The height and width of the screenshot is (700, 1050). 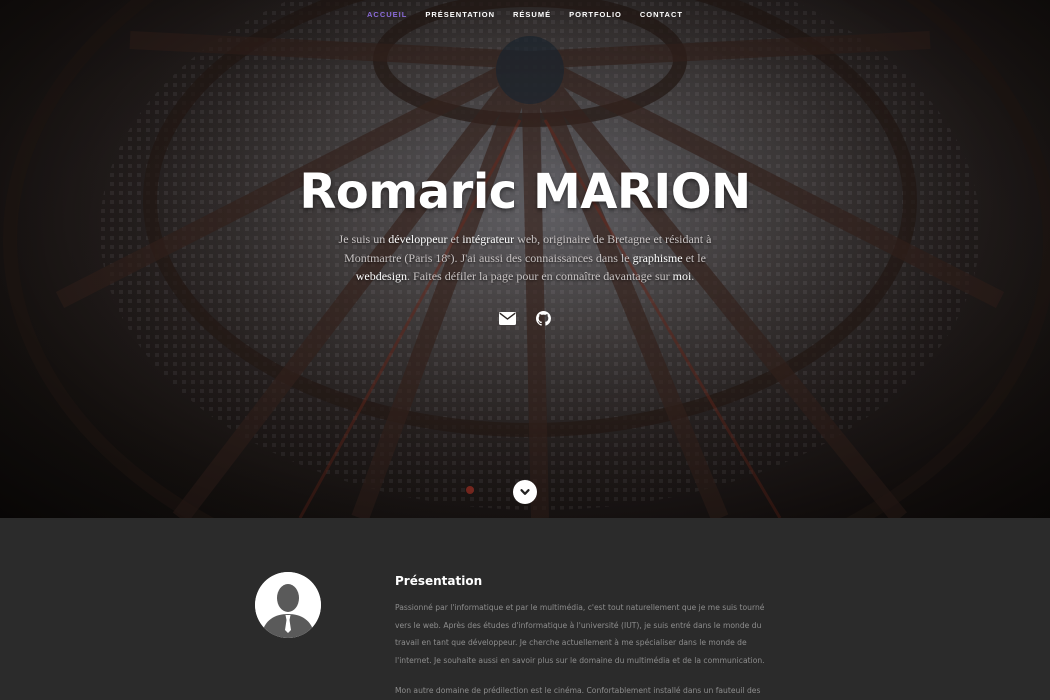 What do you see at coordinates (543, 318) in the screenshot?
I see `github-icon` at bounding box center [543, 318].